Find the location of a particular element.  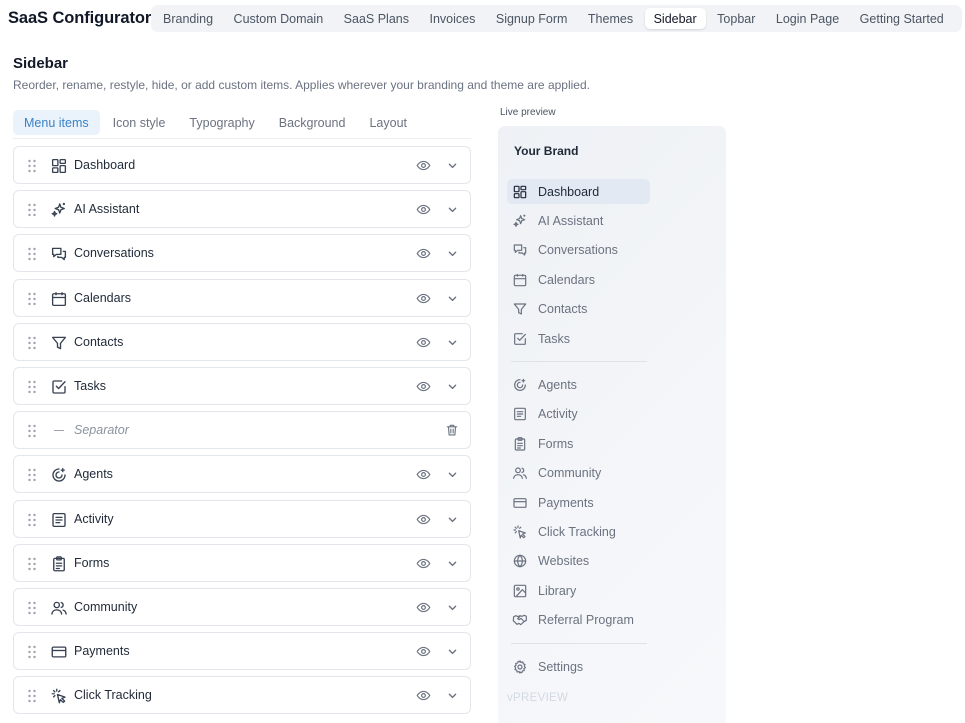

menu-item-row-dashboard: Dashboard is located at coordinates (242, 165).